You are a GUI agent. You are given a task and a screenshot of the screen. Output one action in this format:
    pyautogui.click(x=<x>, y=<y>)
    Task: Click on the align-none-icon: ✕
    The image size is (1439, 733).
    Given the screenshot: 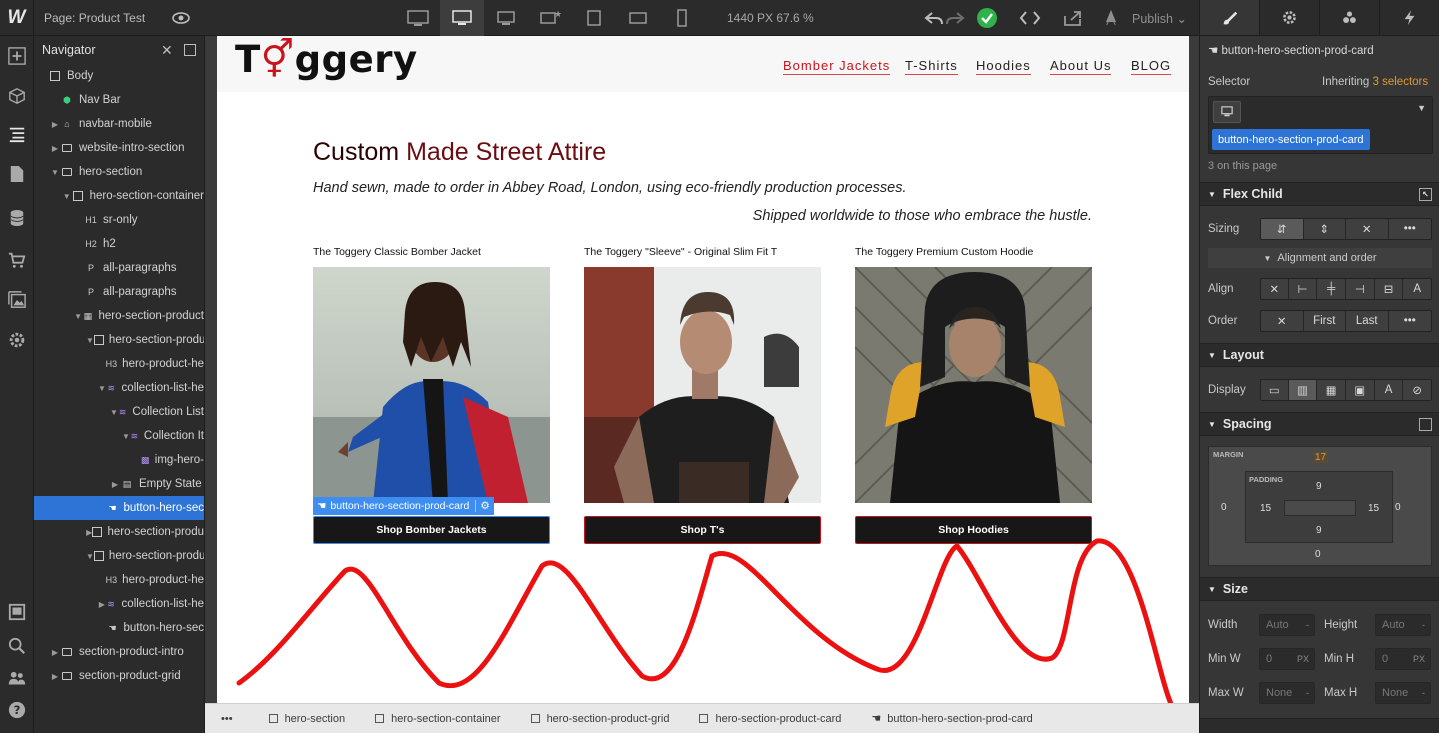 What is the action you would take?
    pyautogui.click(x=1275, y=289)
    